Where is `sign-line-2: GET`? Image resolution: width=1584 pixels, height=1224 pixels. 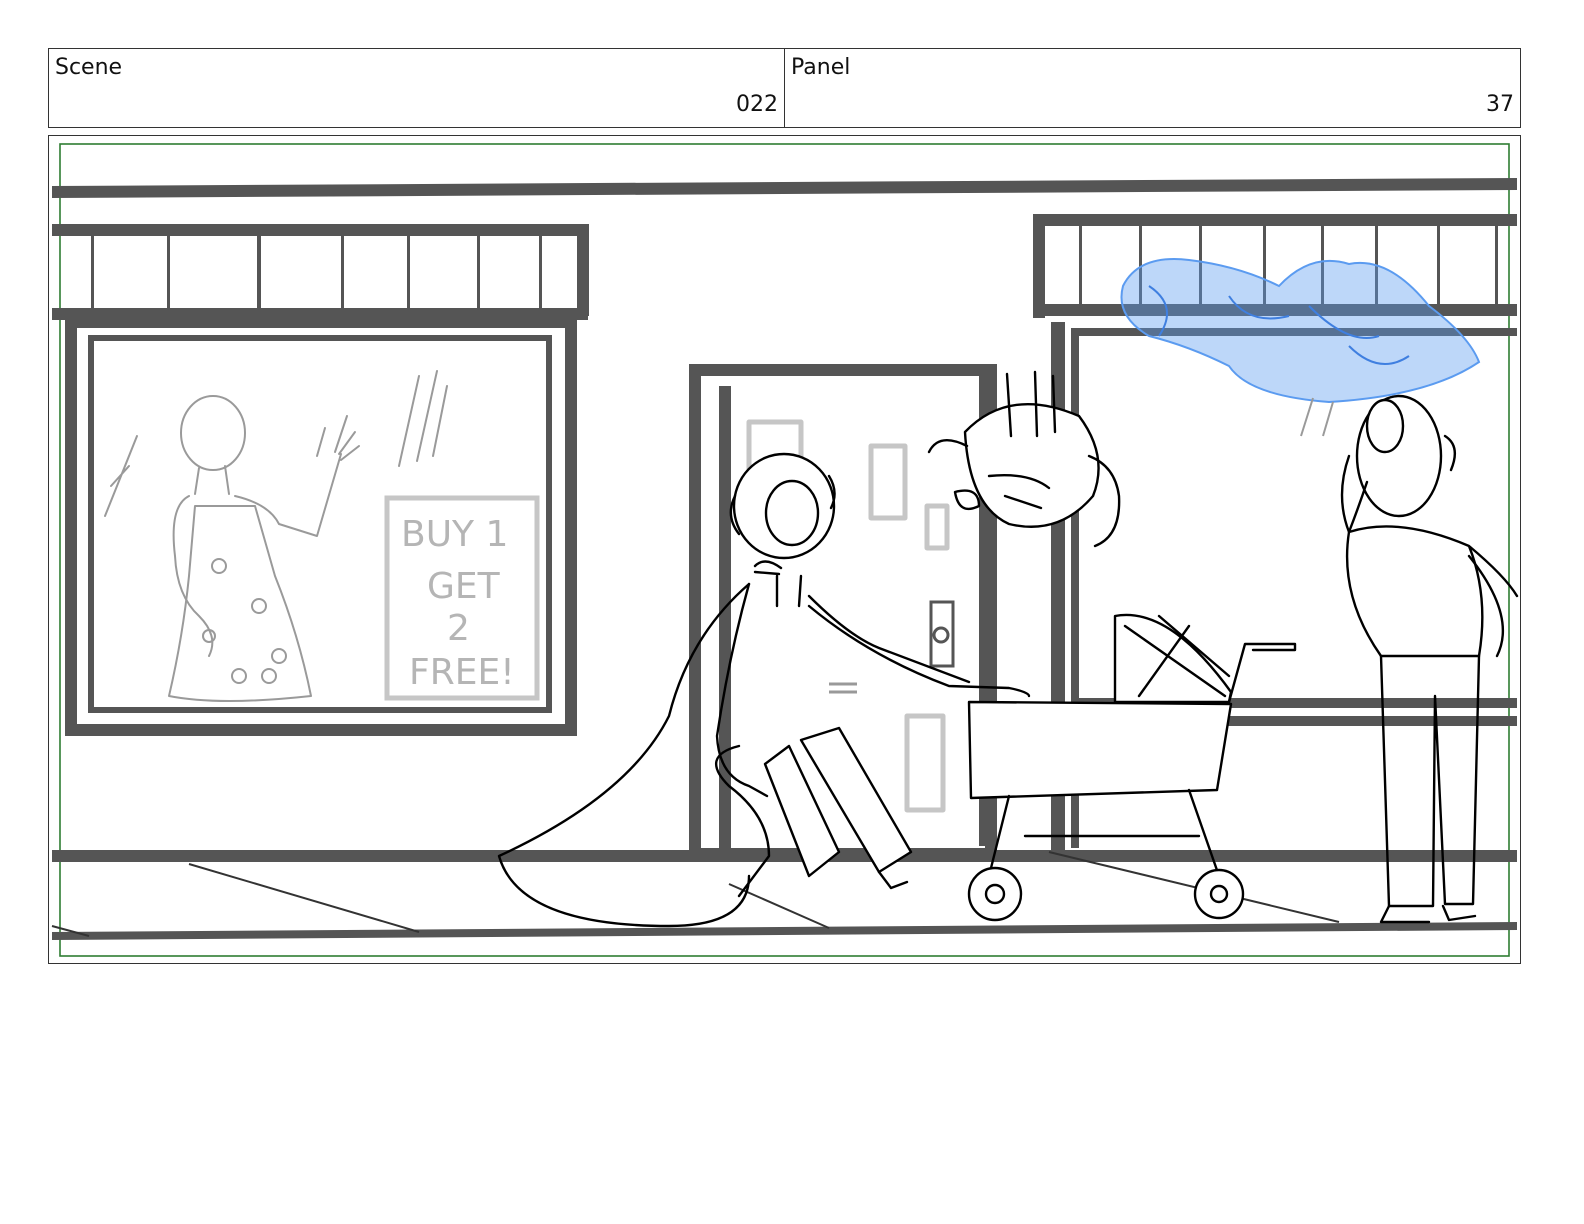
sign-line-2: GET is located at coordinates (464, 586).